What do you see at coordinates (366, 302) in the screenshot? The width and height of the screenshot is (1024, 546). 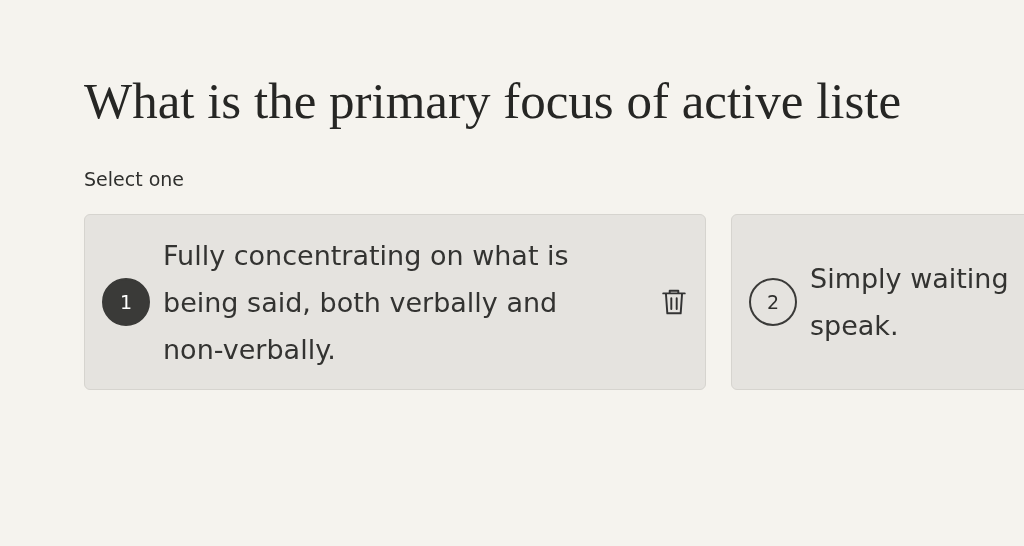 I see `option-text: Fully concentrating on what is being said, both verbally and non-verbally.` at bounding box center [366, 302].